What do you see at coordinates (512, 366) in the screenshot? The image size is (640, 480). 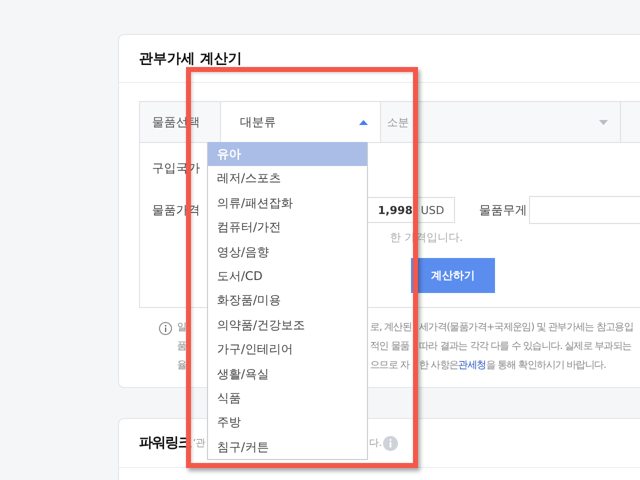 I see `notice-text: 한 사항은관세청을 통해 확인하시기 바랍니다.` at bounding box center [512, 366].